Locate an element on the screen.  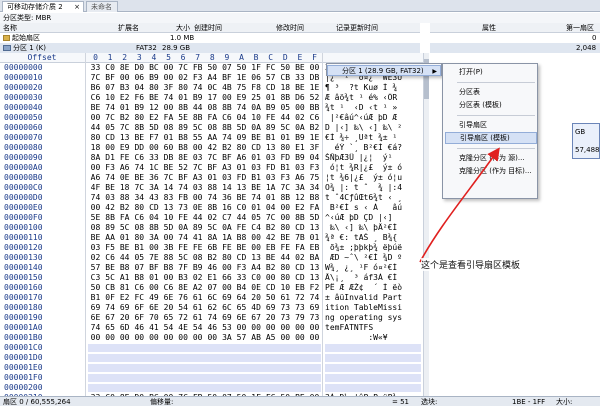
hex-byte: 62 is located at coordinates (212, 308).